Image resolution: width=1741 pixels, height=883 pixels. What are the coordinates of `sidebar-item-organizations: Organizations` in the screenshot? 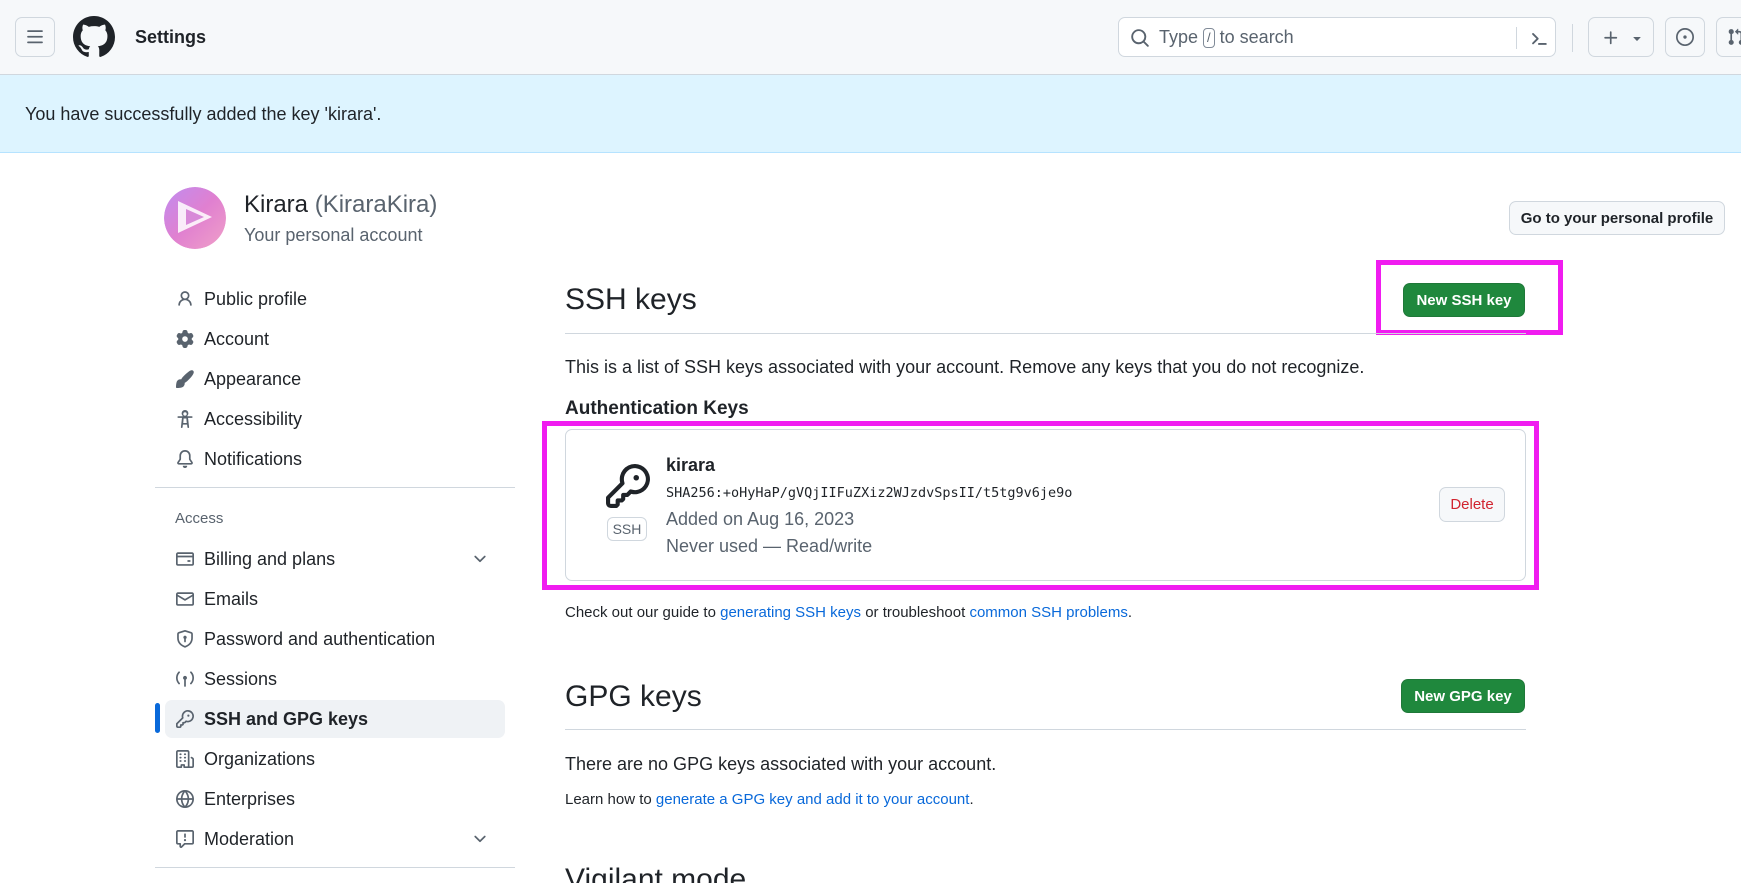 It's located at (335, 759).